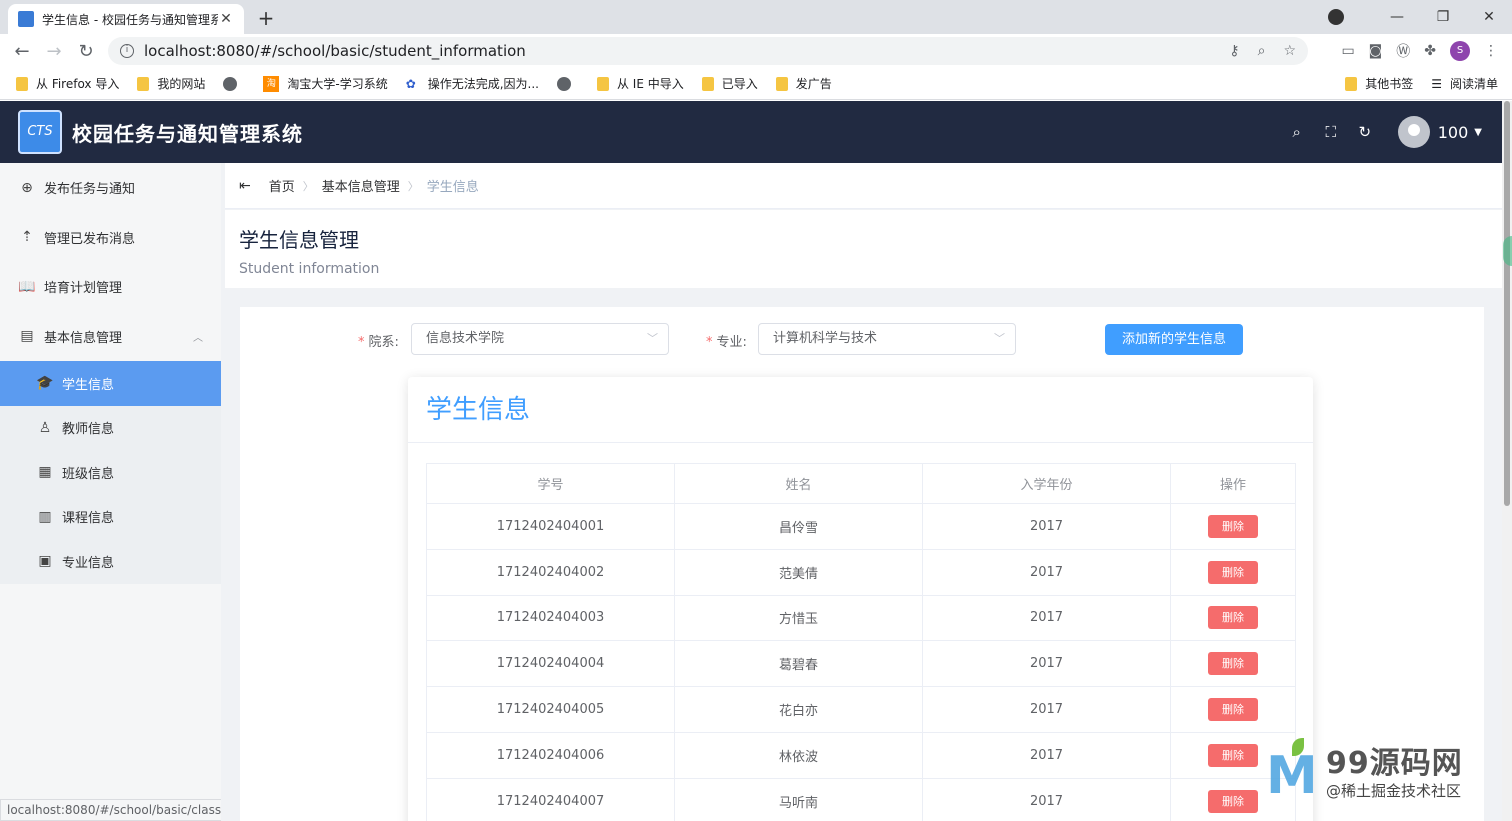  What do you see at coordinates (1491, 51) in the screenshot?
I see `kebab-menu-icon: ⋮` at bounding box center [1491, 51].